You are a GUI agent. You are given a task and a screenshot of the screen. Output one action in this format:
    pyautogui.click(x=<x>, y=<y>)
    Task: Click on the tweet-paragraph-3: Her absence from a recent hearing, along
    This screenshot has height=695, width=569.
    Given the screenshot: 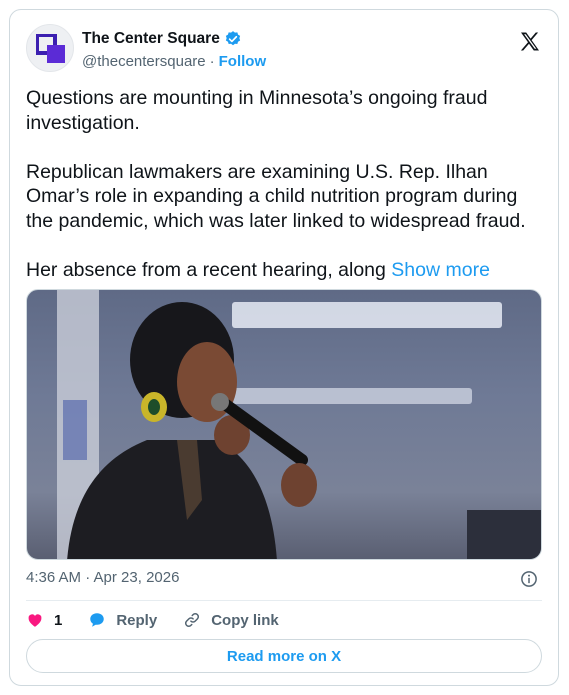 What is the action you would take?
    pyautogui.click(x=206, y=269)
    